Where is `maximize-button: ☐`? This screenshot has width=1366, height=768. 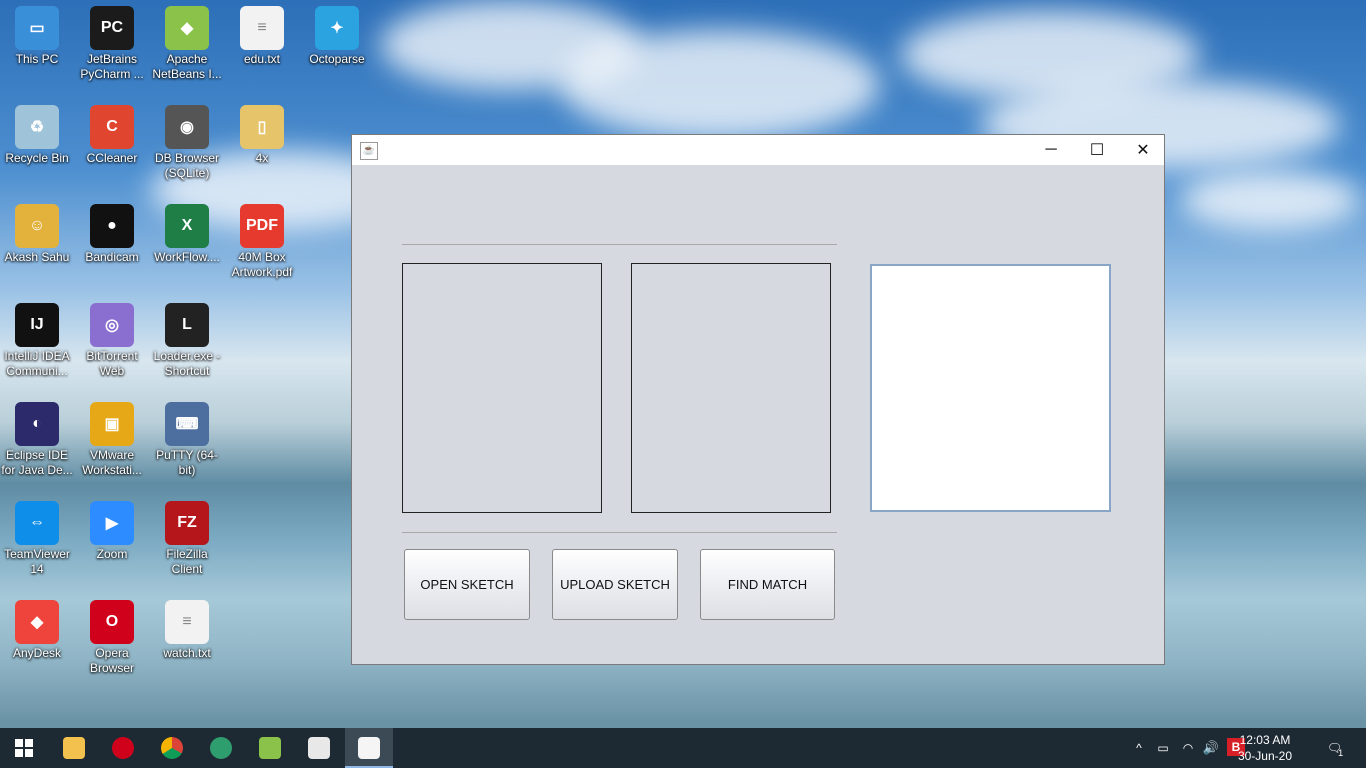
maximize-button: ☐ is located at coordinates (1097, 150).